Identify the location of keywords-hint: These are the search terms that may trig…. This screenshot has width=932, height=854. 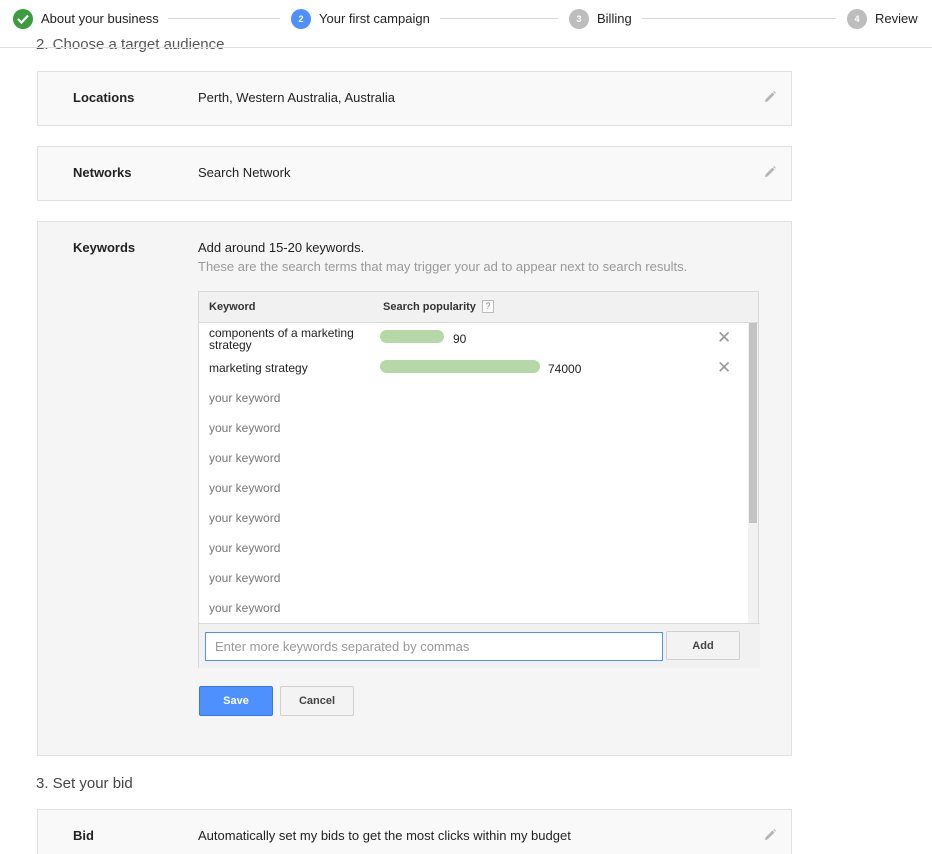
(443, 266).